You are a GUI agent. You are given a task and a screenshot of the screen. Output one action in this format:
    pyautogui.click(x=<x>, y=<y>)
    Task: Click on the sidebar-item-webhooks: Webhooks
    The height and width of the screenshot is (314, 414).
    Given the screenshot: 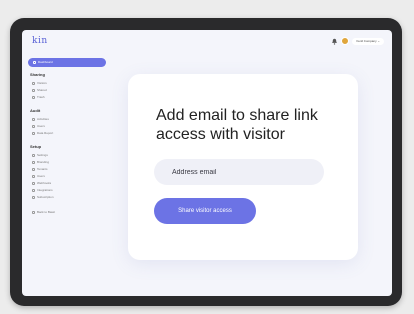 What is the action you would take?
    pyautogui.click(x=41, y=183)
    